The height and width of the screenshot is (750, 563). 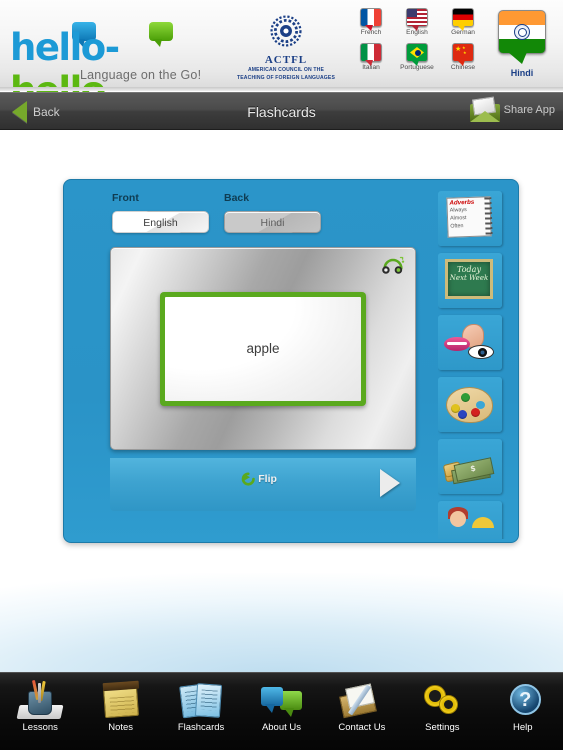 What do you see at coordinates (523, 699) in the screenshot?
I see `question-mark-icon: ?` at bounding box center [523, 699].